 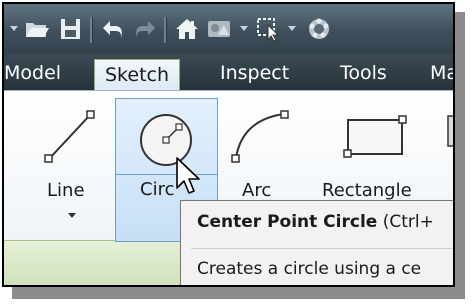 I want to click on tooltip-description: Creates a circle using a ce, so click(x=309, y=269).